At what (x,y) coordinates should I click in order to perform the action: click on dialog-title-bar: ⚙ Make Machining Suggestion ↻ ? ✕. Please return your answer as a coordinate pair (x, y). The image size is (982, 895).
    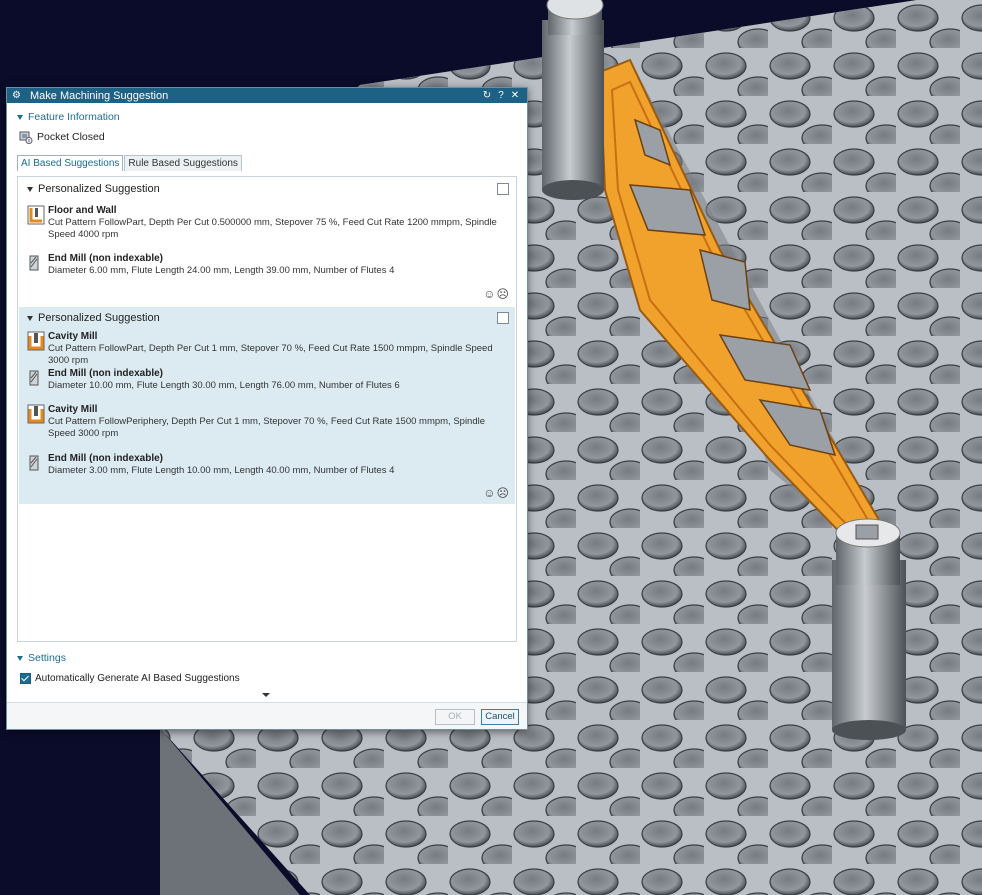
    Looking at the image, I should click on (267, 95).